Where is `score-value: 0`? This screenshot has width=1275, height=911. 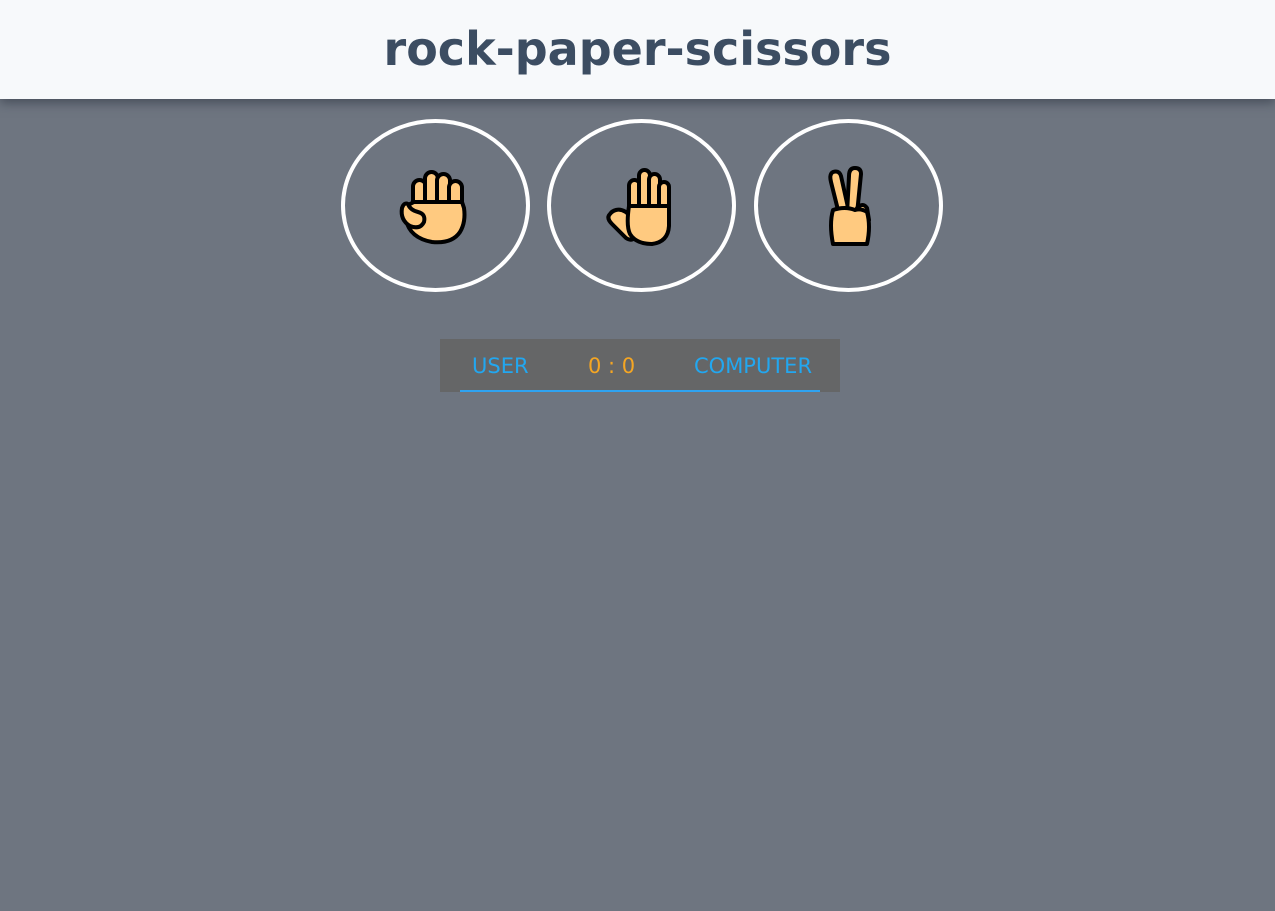 score-value: 0 is located at coordinates (612, 366).